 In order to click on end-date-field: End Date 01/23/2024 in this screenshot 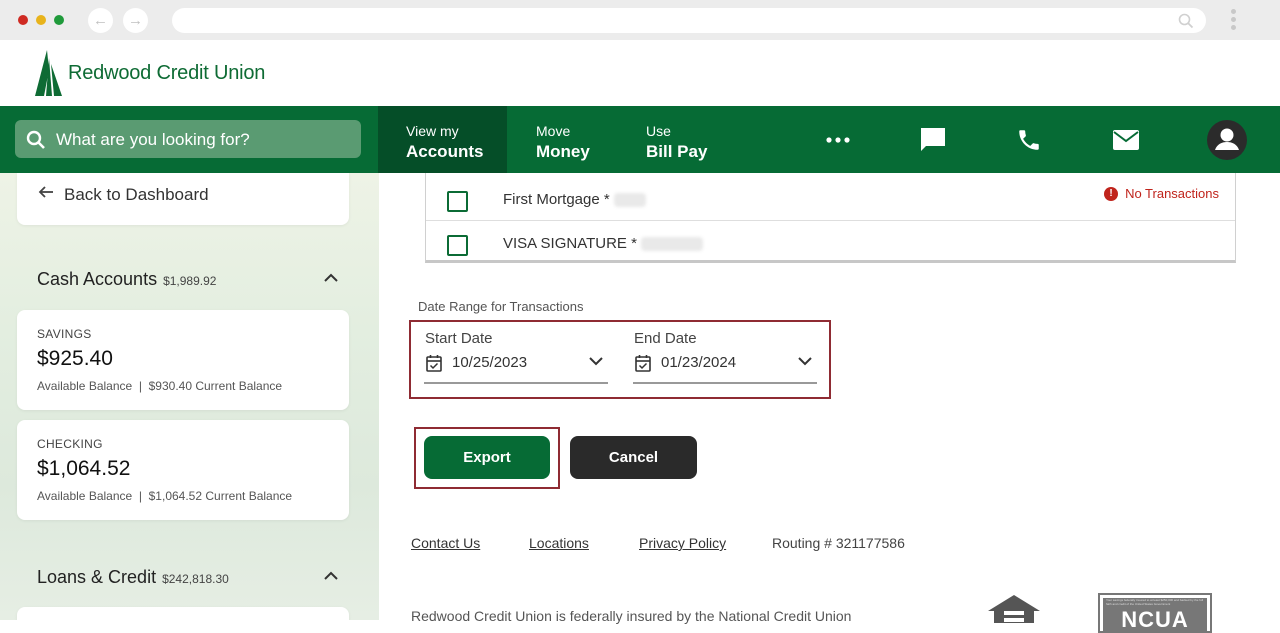, I will do `click(725, 357)`.